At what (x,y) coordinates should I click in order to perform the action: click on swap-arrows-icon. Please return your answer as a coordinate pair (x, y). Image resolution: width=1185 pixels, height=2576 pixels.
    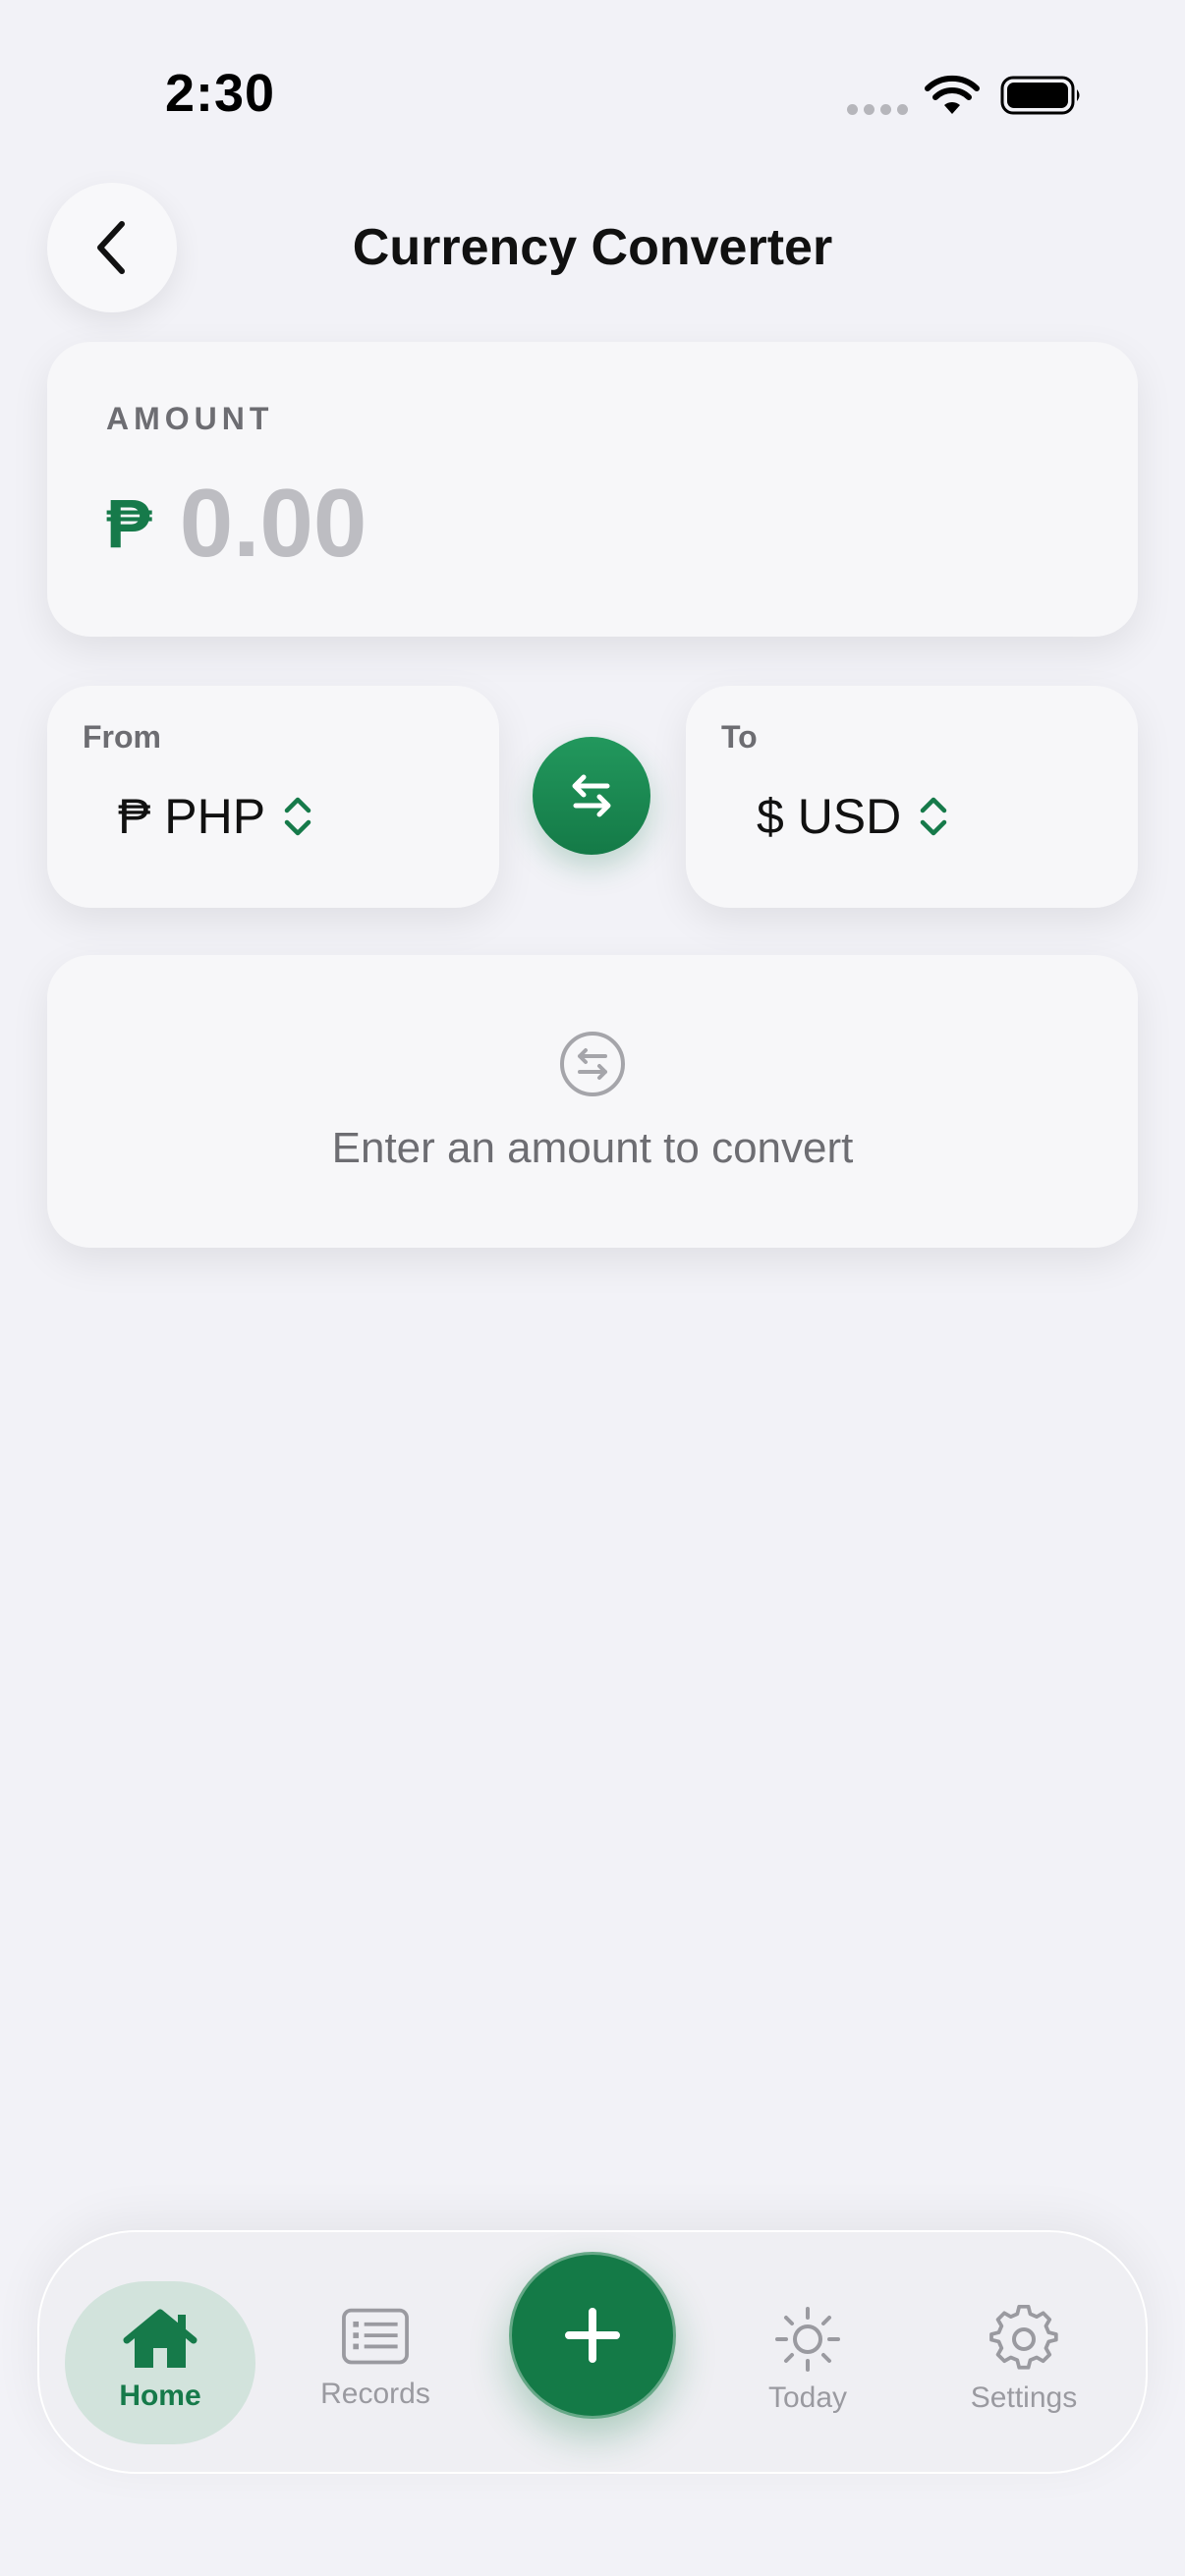
    Looking at the image, I should click on (592, 795).